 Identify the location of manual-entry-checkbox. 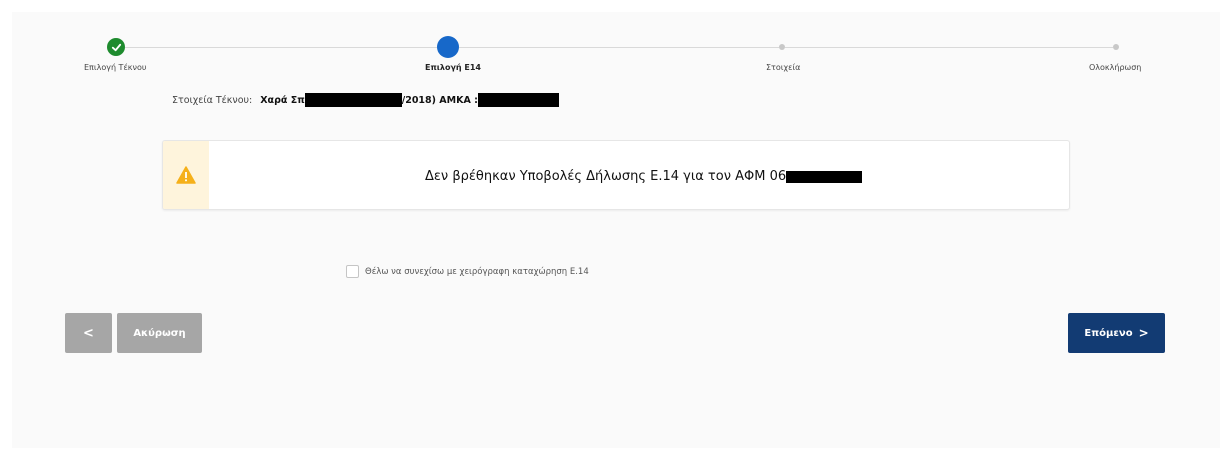
(352, 271).